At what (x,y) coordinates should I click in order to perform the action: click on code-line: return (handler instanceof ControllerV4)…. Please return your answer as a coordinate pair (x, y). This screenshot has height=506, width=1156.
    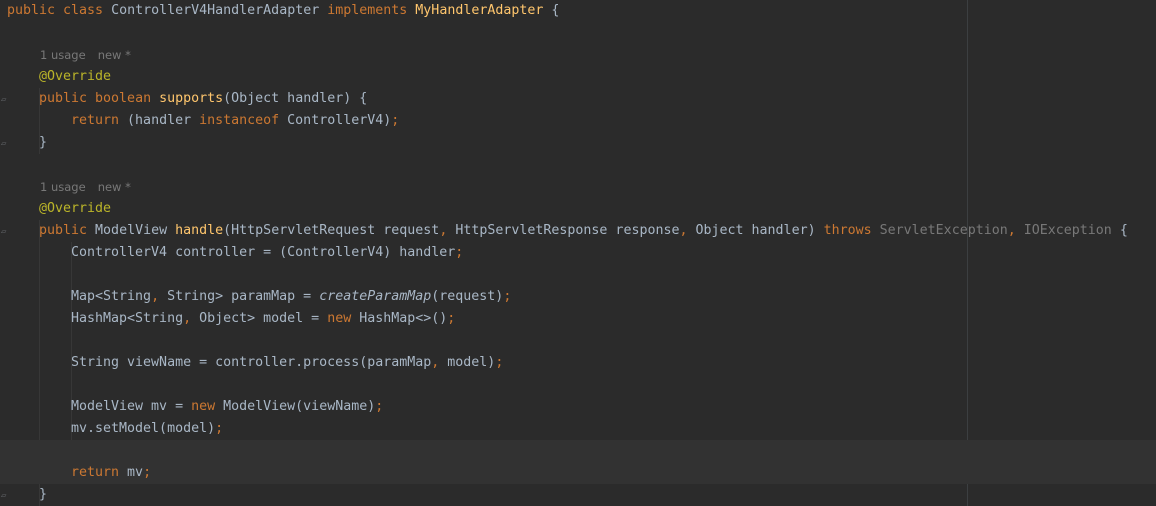
    Looking at the image, I should click on (578, 121).